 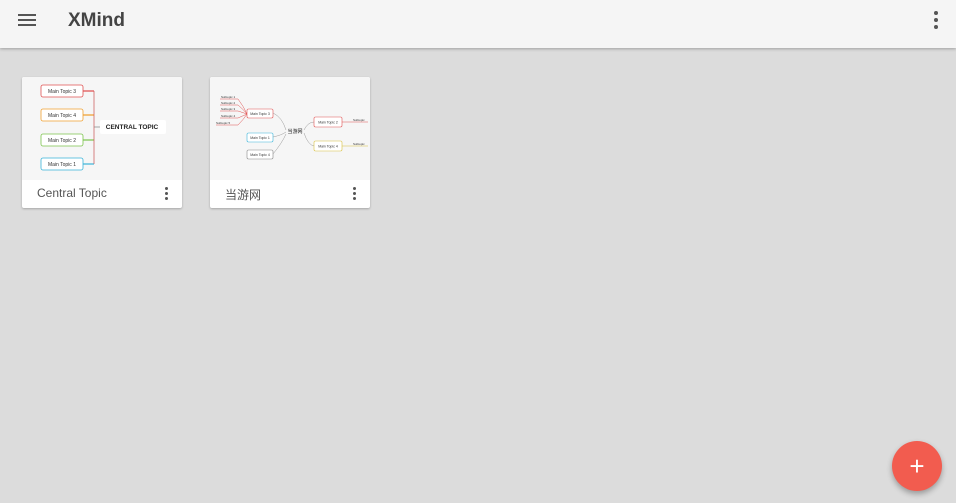 What do you see at coordinates (936, 20) in the screenshot?
I see `overflow-menu-button` at bounding box center [936, 20].